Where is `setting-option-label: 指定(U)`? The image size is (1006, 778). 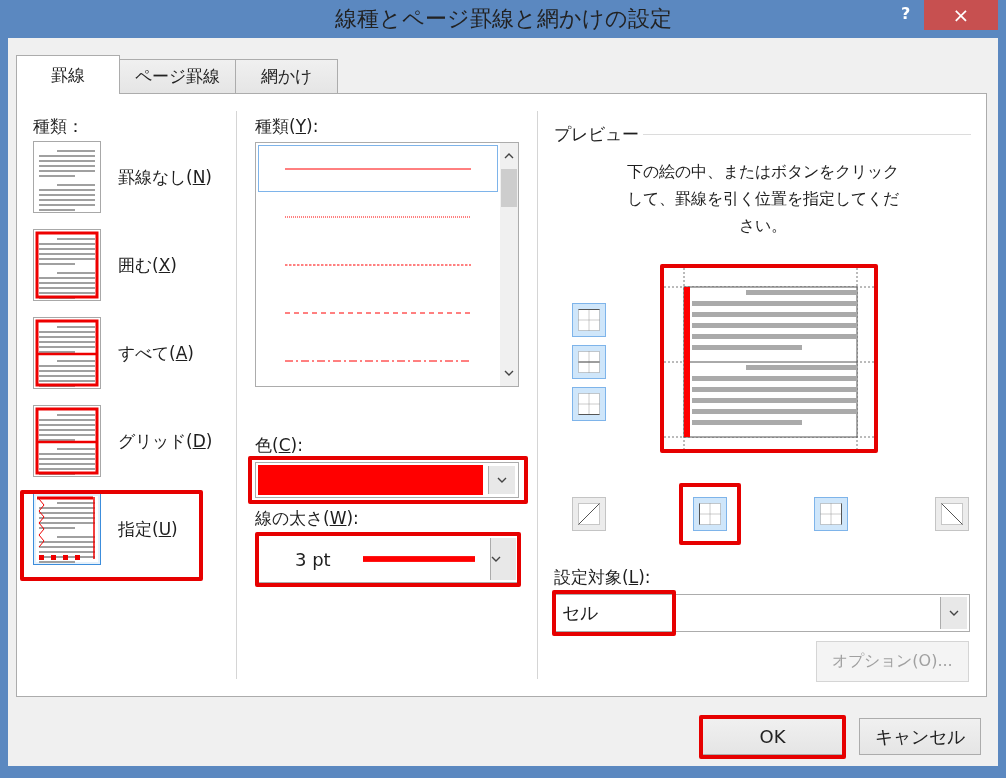 setting-option-label: 指定(U) is located at coordinates (148, 529).